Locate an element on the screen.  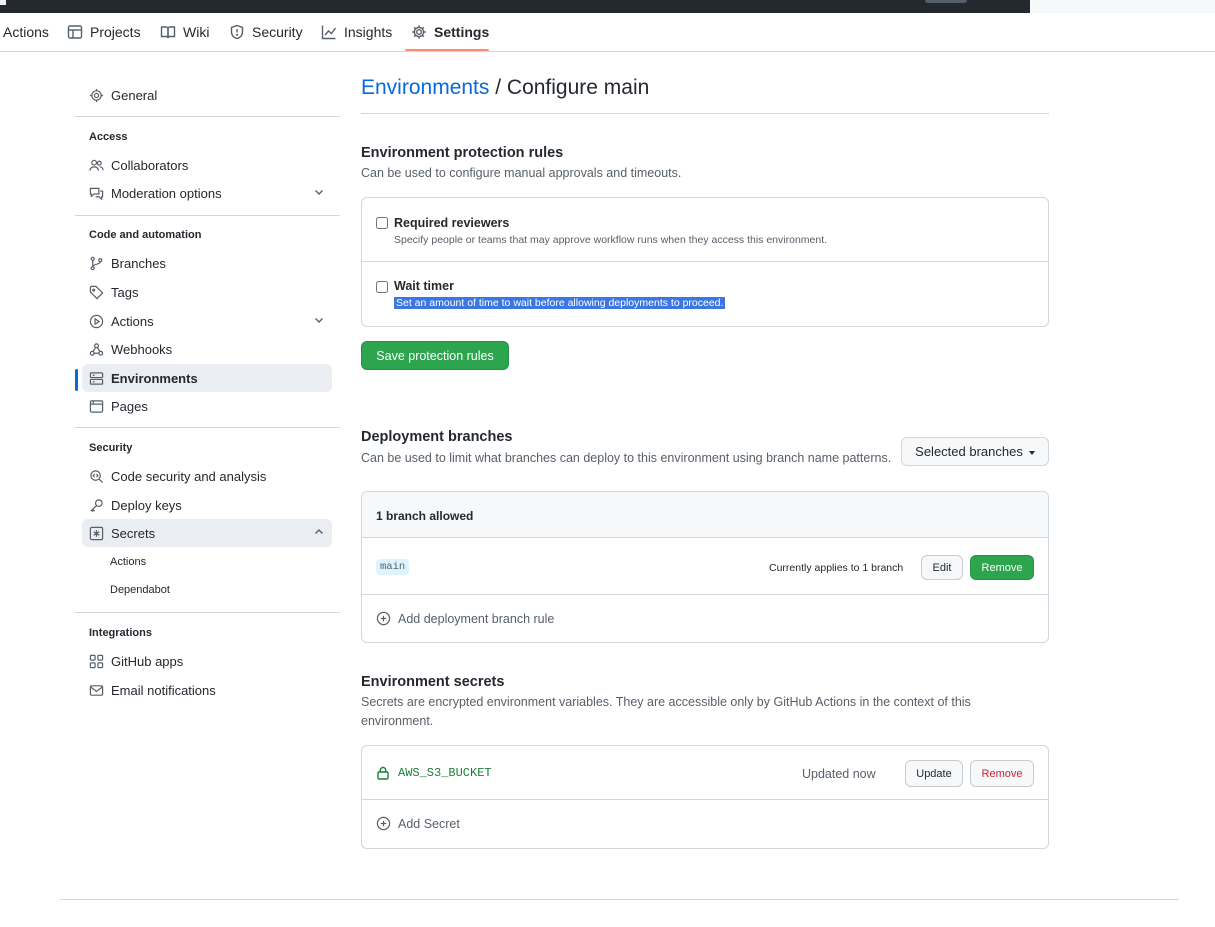
rule-title: Required reviewers is located at coordinates (452, 223).